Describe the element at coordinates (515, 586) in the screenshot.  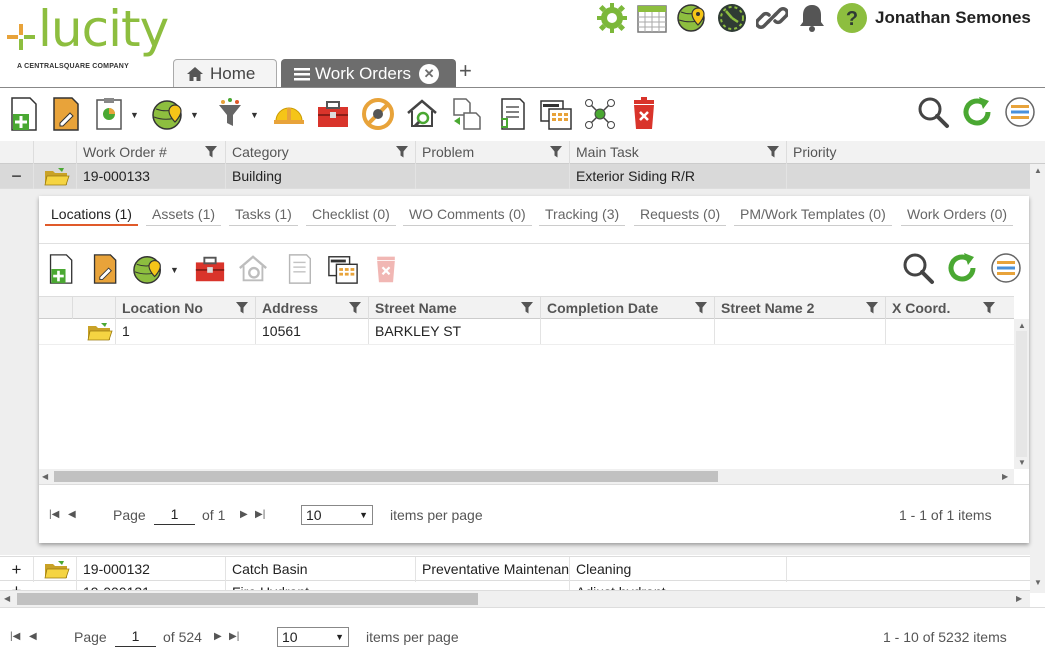
I see `table-row: + 19-000131 Fire Hydrant Adjust hydrant` at that location.